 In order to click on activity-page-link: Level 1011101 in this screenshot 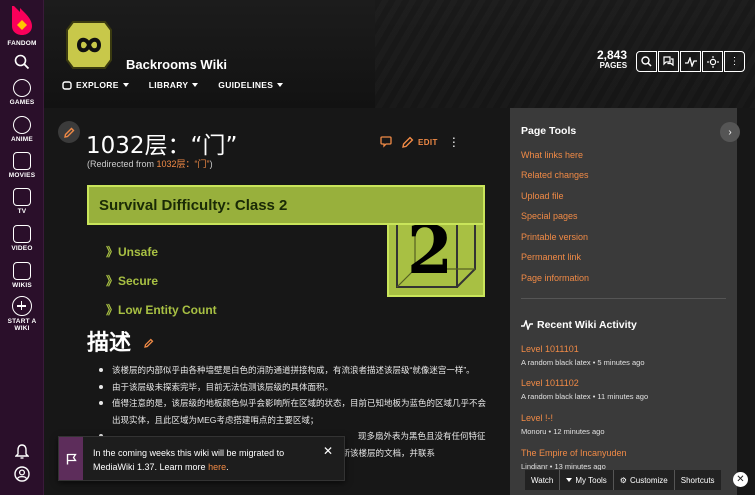, I will do `click(550, 349)`.